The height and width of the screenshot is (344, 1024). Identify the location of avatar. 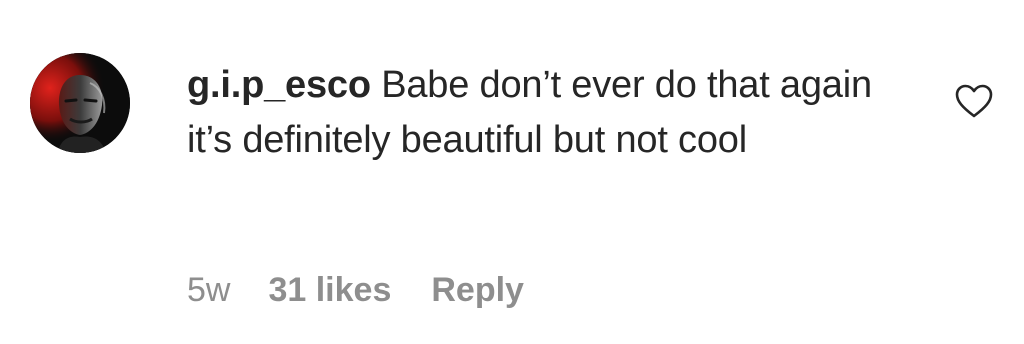
(80, 103).